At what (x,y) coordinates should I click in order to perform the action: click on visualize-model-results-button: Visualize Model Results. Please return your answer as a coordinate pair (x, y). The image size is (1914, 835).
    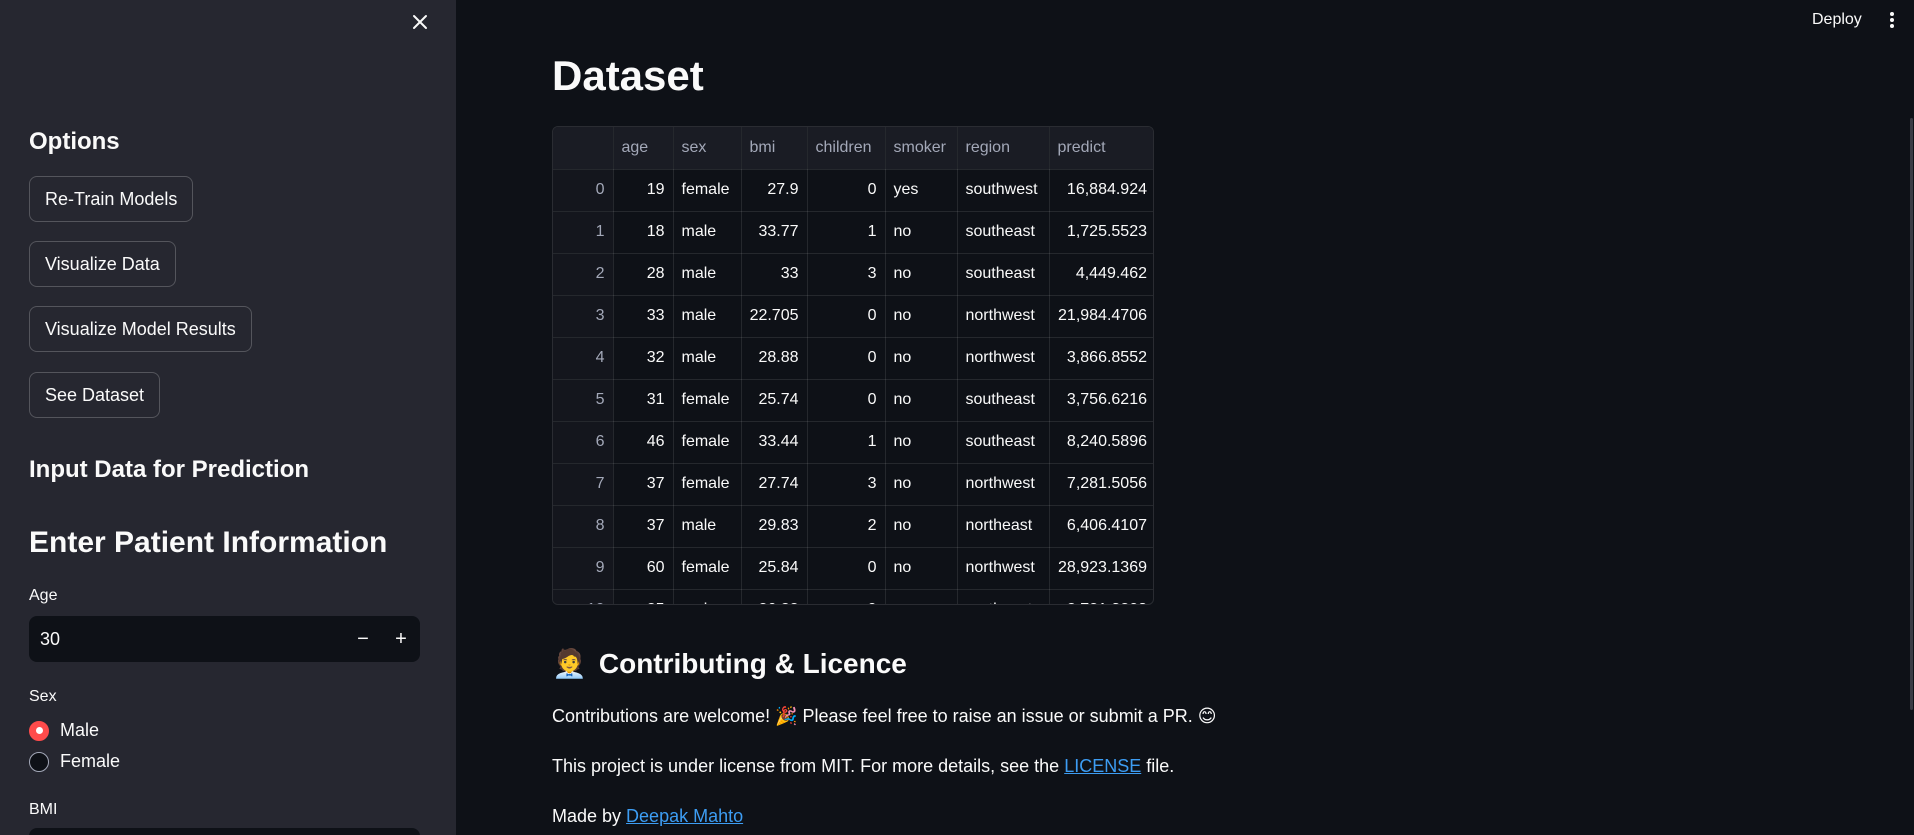
    Looking at the image, I should click on (140, 329).